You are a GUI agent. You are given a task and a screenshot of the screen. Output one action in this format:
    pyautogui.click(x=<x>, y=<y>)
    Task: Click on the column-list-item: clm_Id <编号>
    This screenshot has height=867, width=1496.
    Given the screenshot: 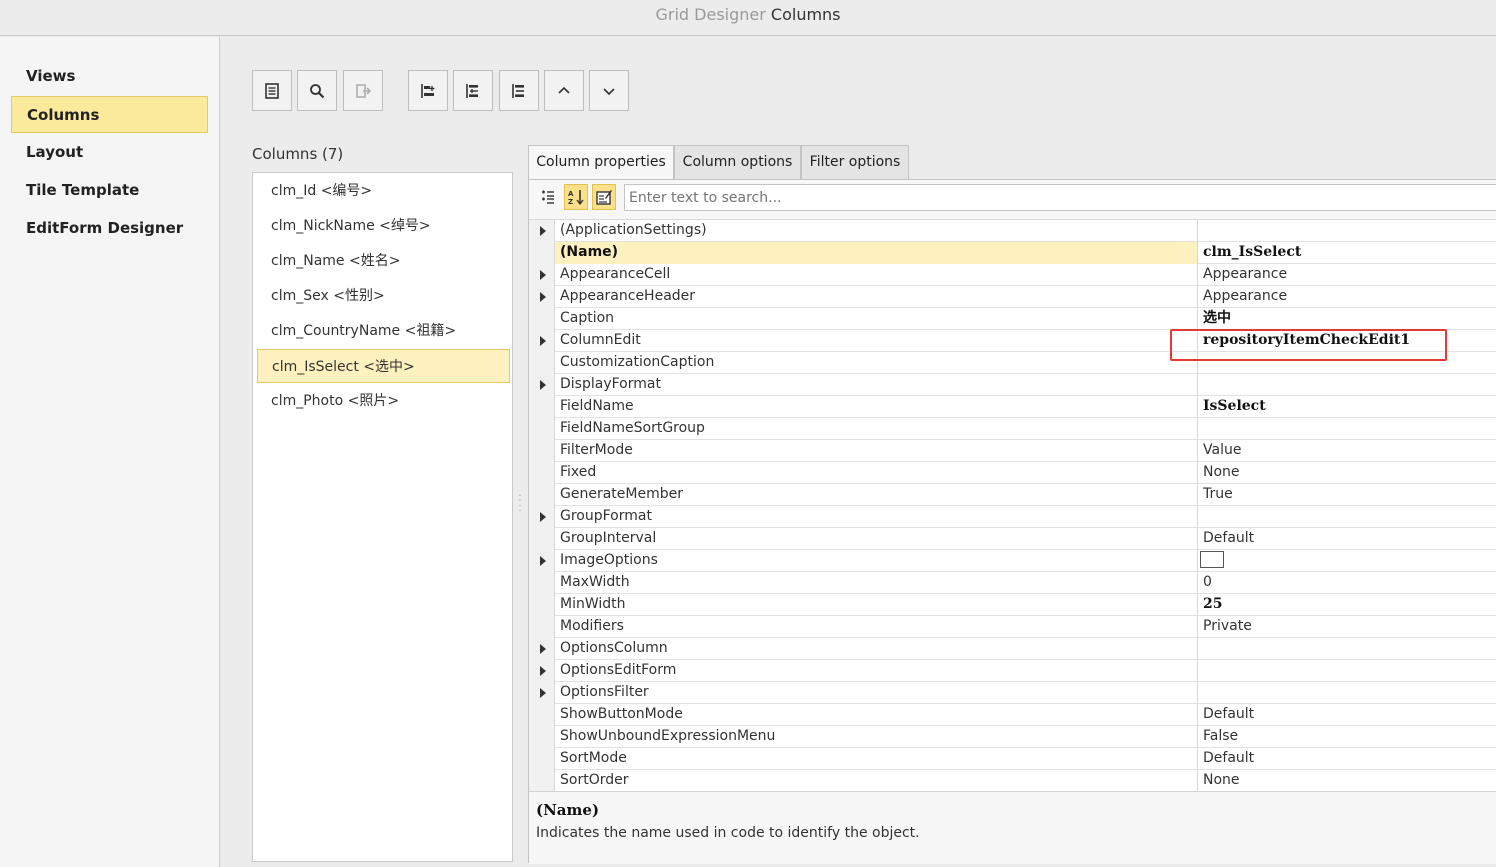 What is the action you would take?
    pyautogui.click(x=383, y=191)
    